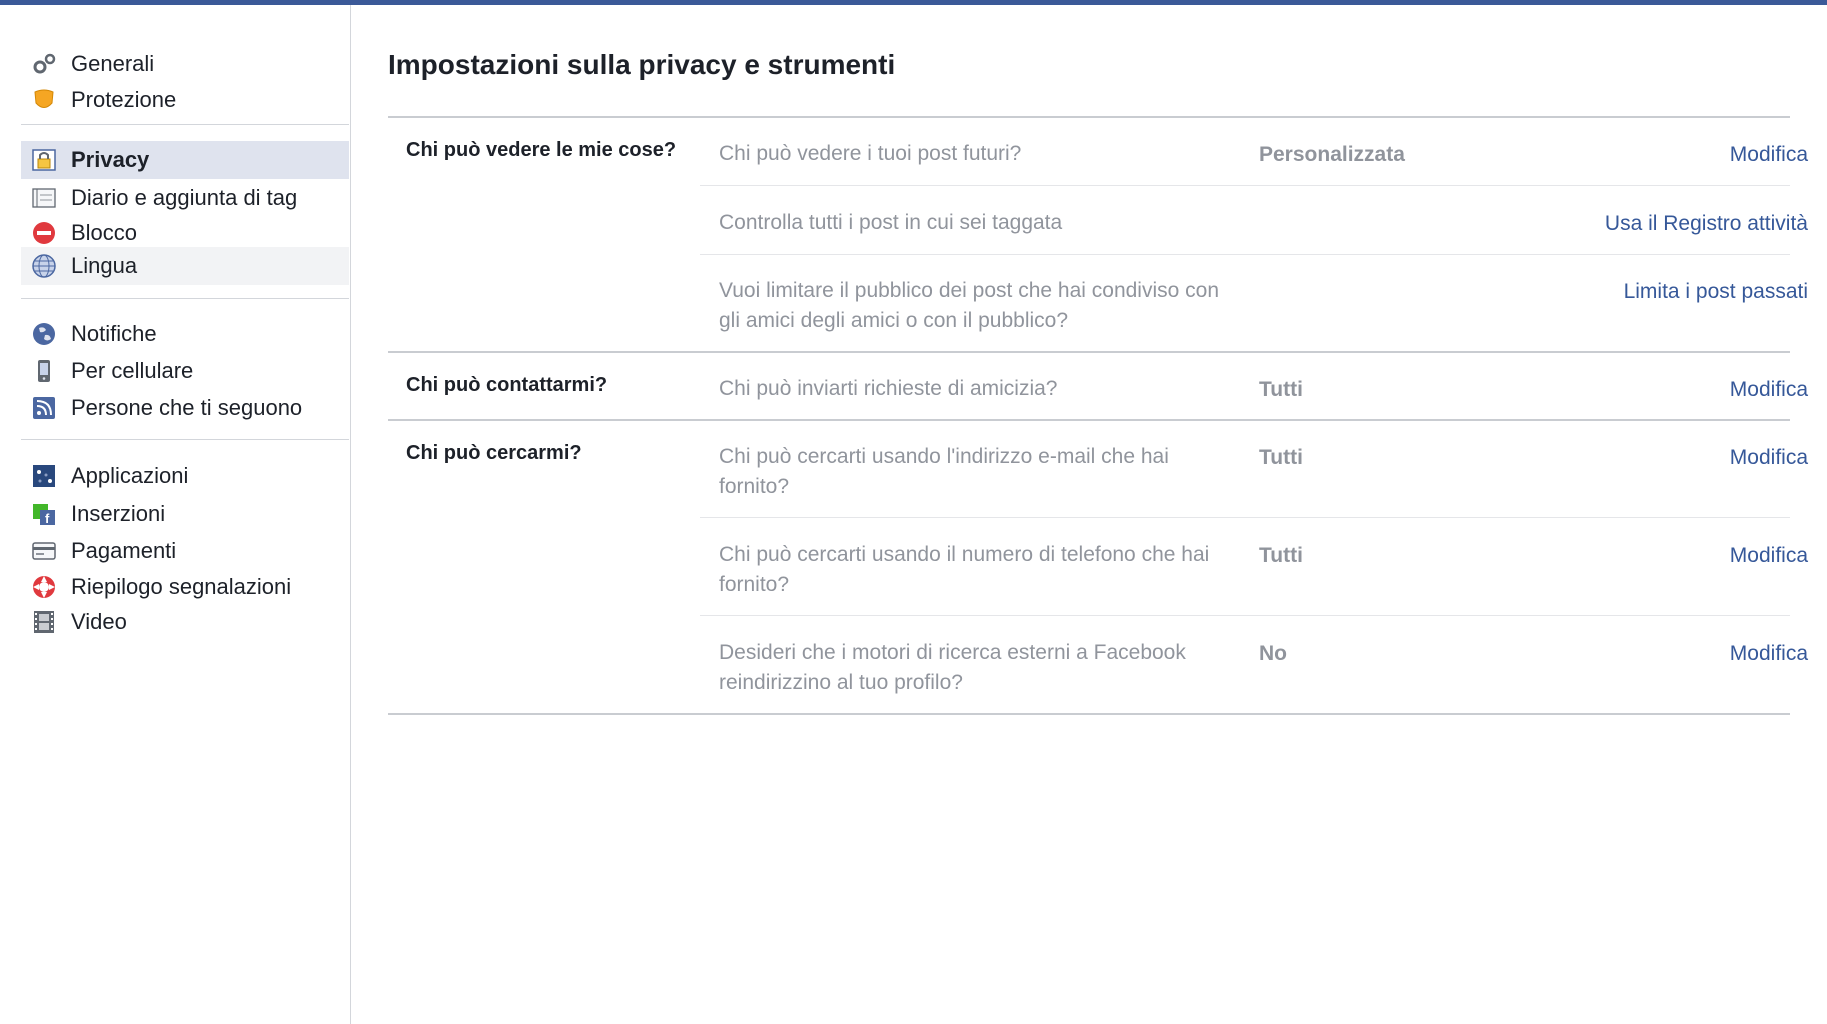 The height and width of the screenshot is (1024, 1827). Describe the element at coordinates (642, 64) in the screenshot. I see `page-title: Impostazioni sulla privacy e strumenti` at that location.